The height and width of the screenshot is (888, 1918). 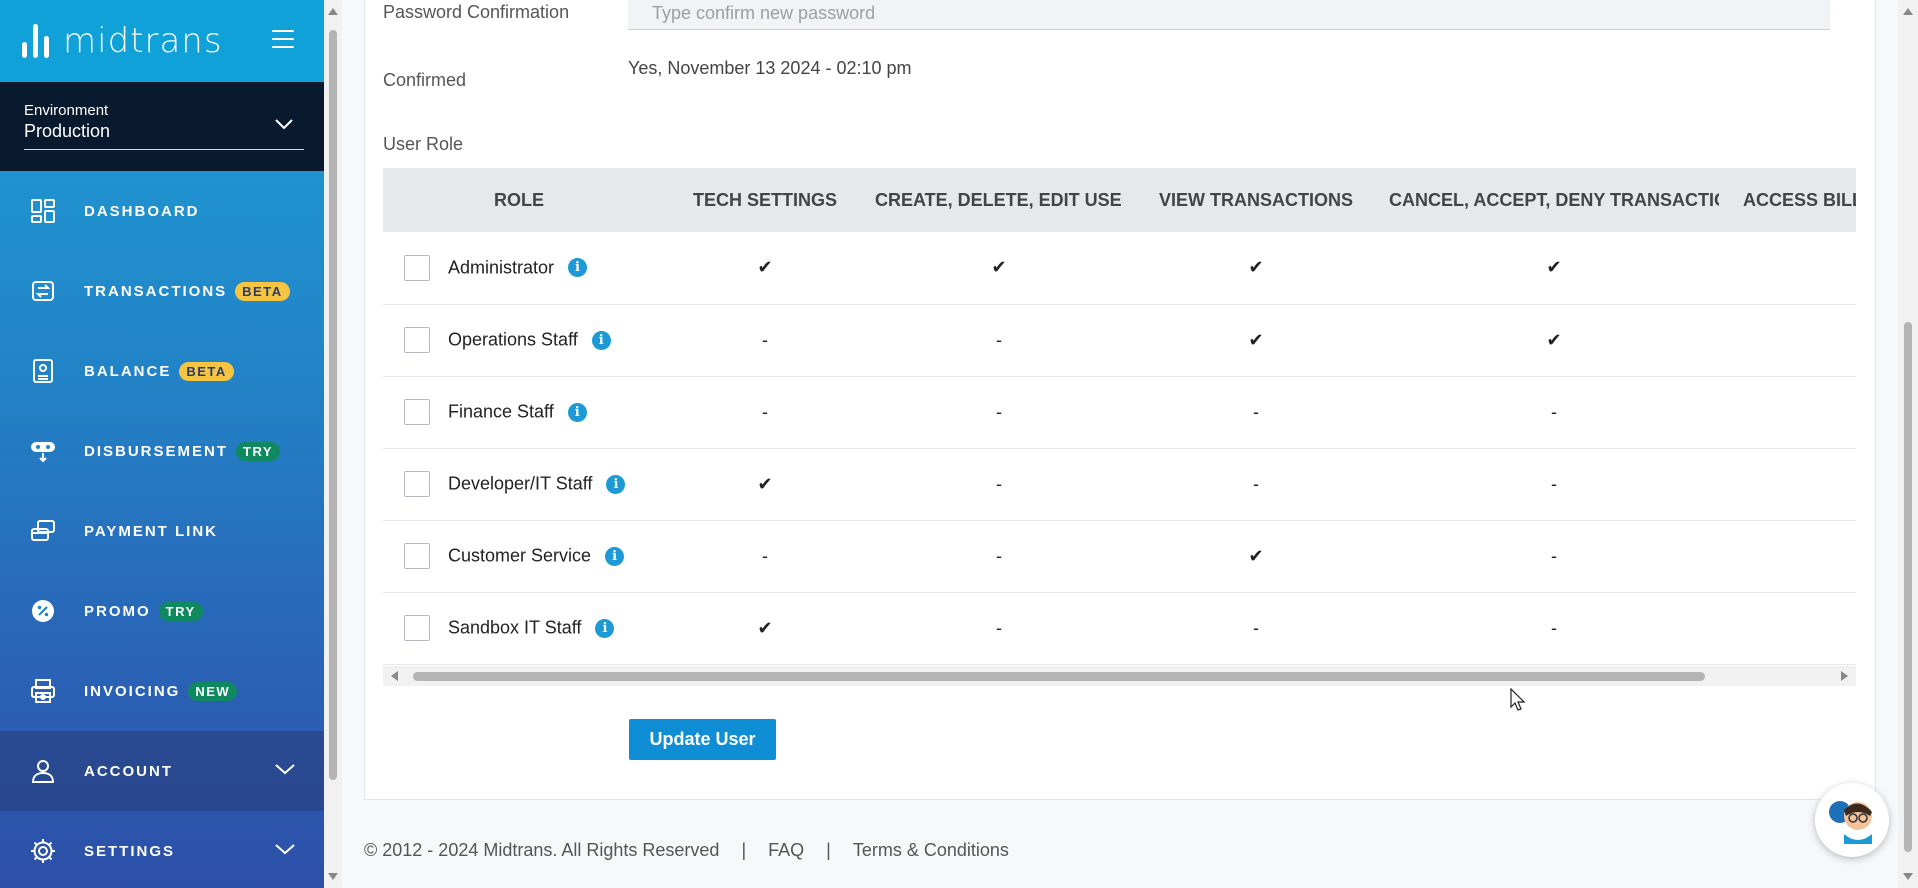 I want to click on sidebar-item-settings: SETTINGS, so click(x=162, y=849).